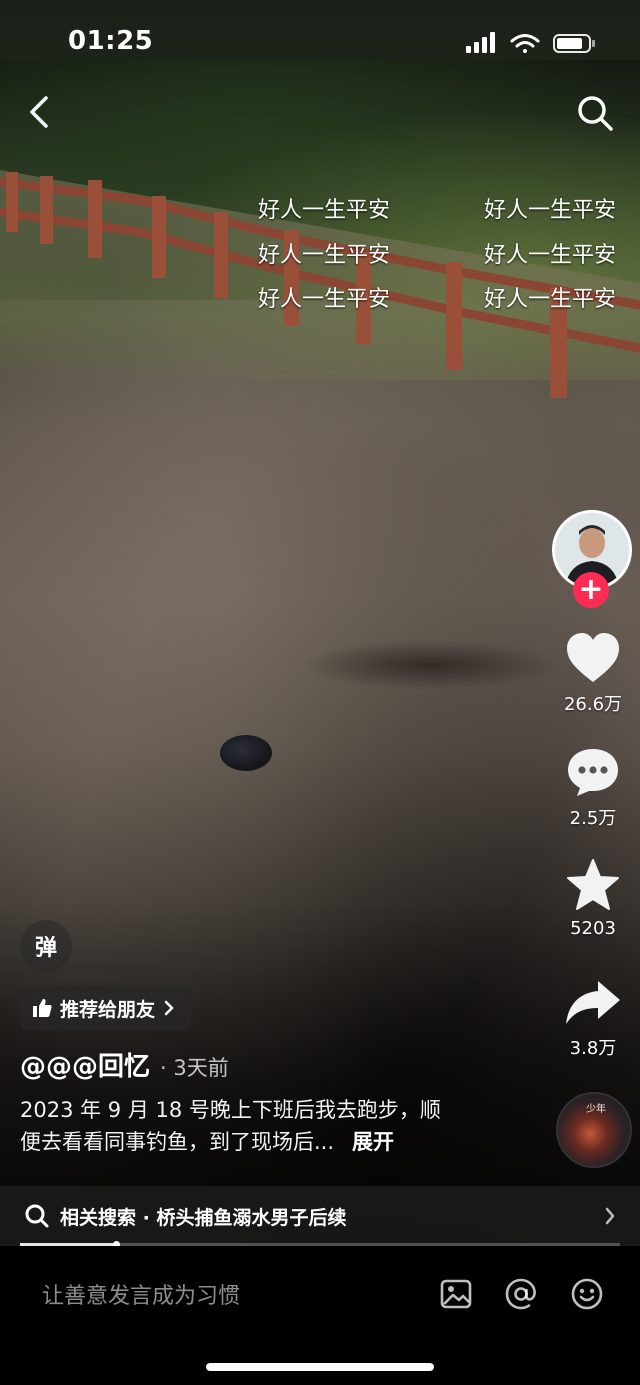  What do you see at coordinates (593, 657) in the screenshot?
I see `like-heart-icon` at bounding box center [593, 657].